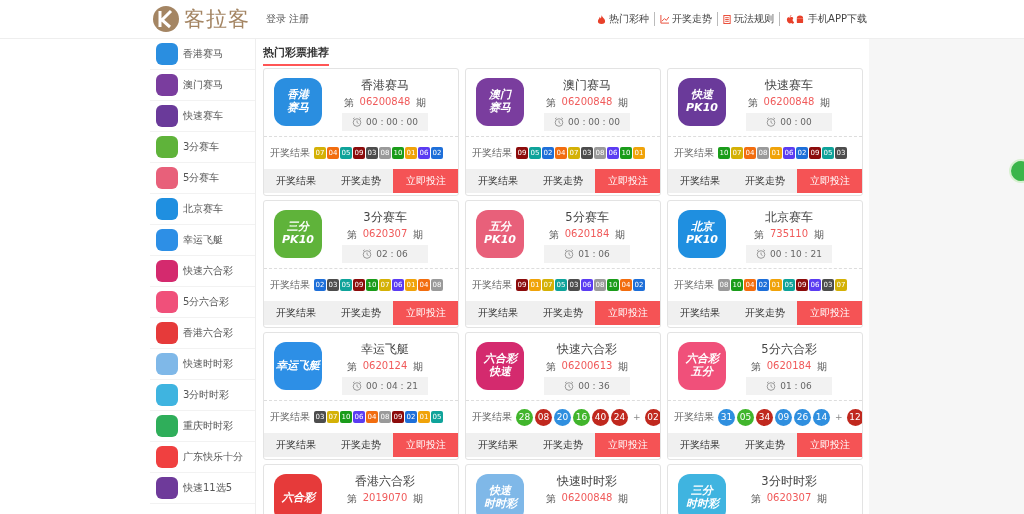 Image resolution: width=1024 pixels, height=514 pixels. I want to click on sidebar-label: 5分赛车, so click(201, 178).